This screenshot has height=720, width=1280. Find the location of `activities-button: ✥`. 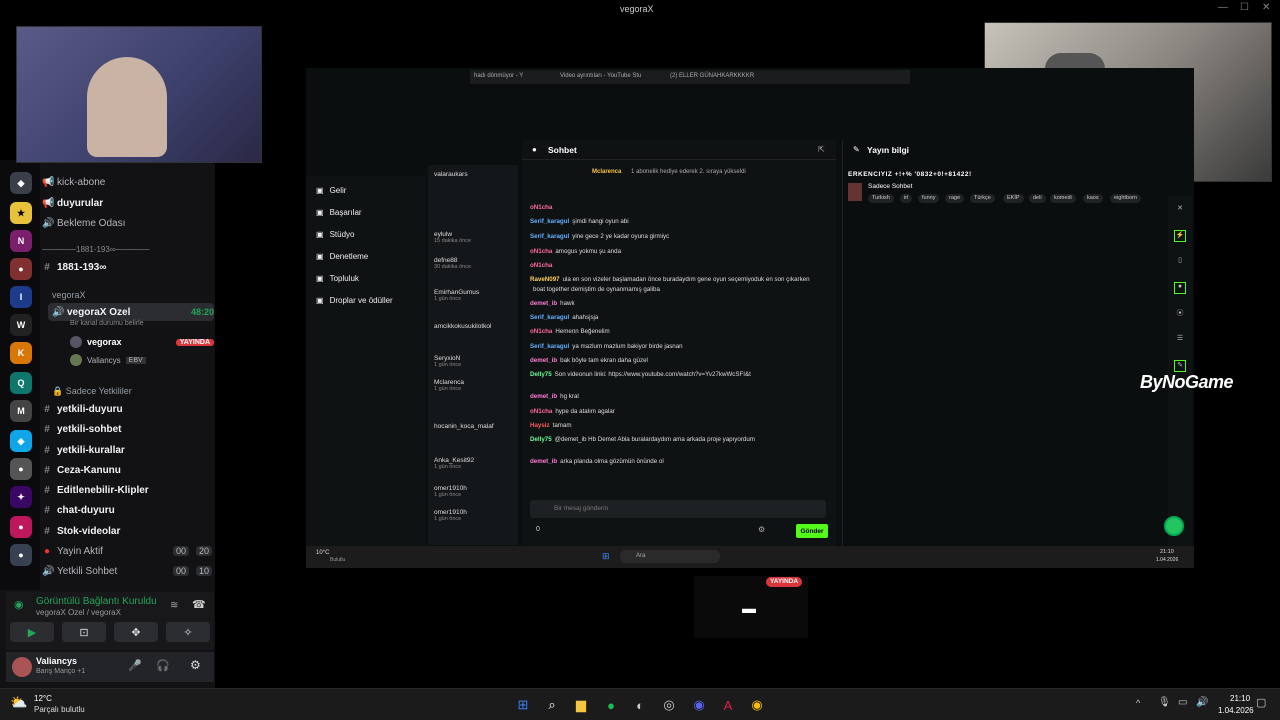

activities-button: ✥ is located at coordinates (136, 632).